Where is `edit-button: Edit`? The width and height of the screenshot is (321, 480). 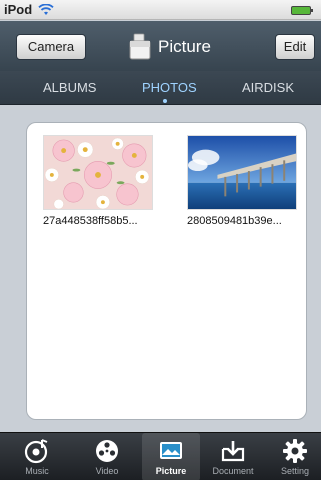
edit-button: Edit is located at coordinates (295, 47).